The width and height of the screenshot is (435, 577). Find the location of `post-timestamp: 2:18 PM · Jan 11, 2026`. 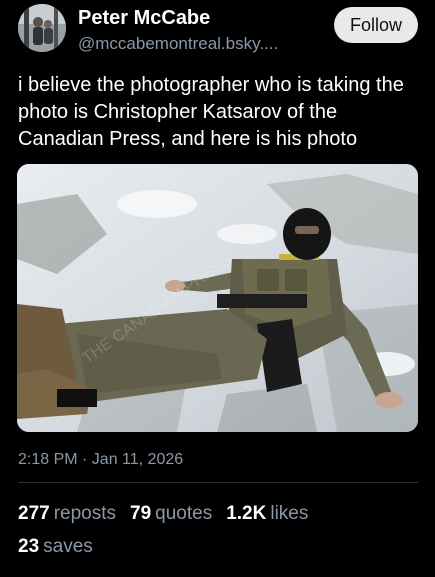

post-timestamp: 2:18 PM · Jan 11, 2026 is located at coordinates (100, 460).